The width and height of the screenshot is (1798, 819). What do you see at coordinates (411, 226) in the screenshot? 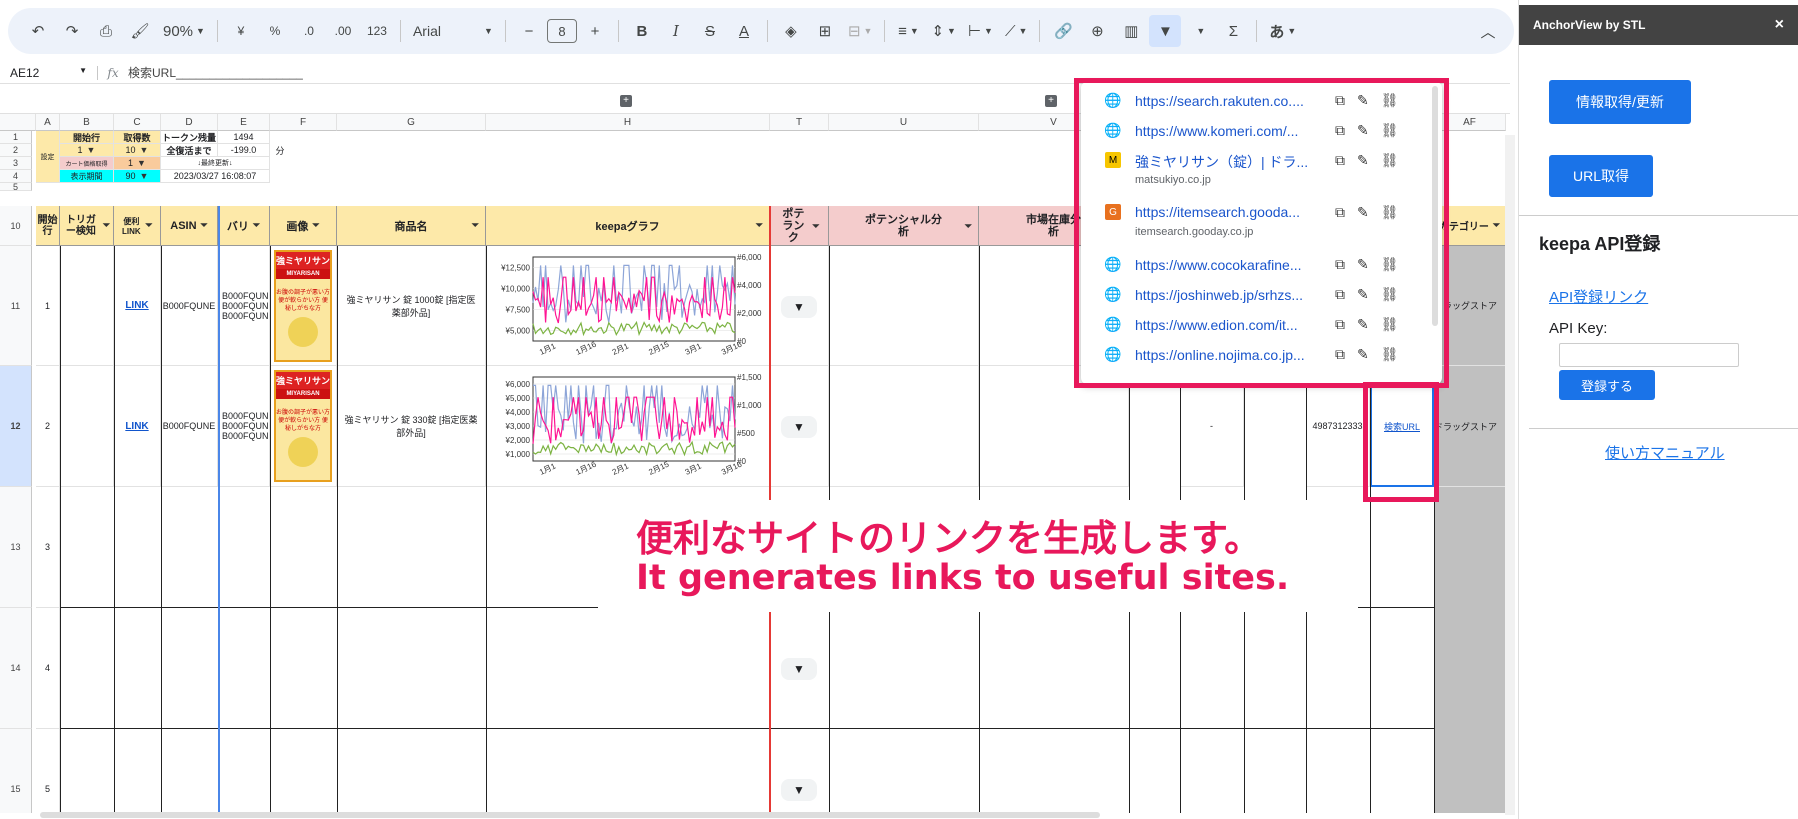
I see `header-product: 商品名 ⏷` at bounding box center [411, 226].